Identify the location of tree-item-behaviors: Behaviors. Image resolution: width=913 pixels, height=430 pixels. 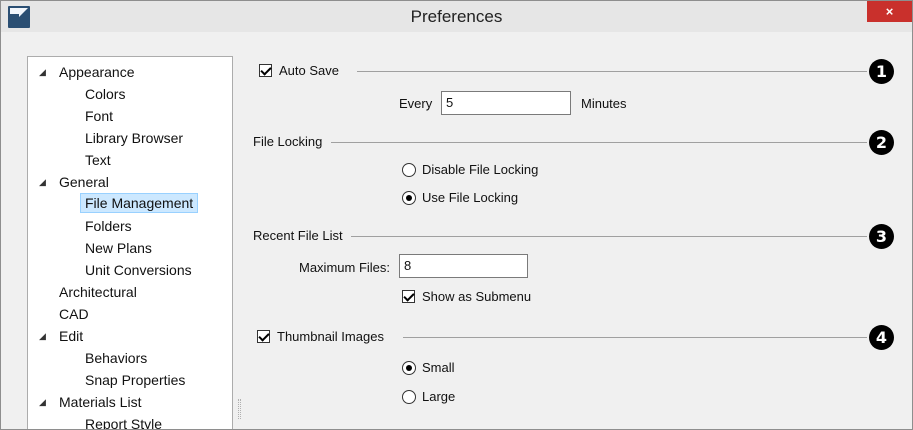
(116, 358).